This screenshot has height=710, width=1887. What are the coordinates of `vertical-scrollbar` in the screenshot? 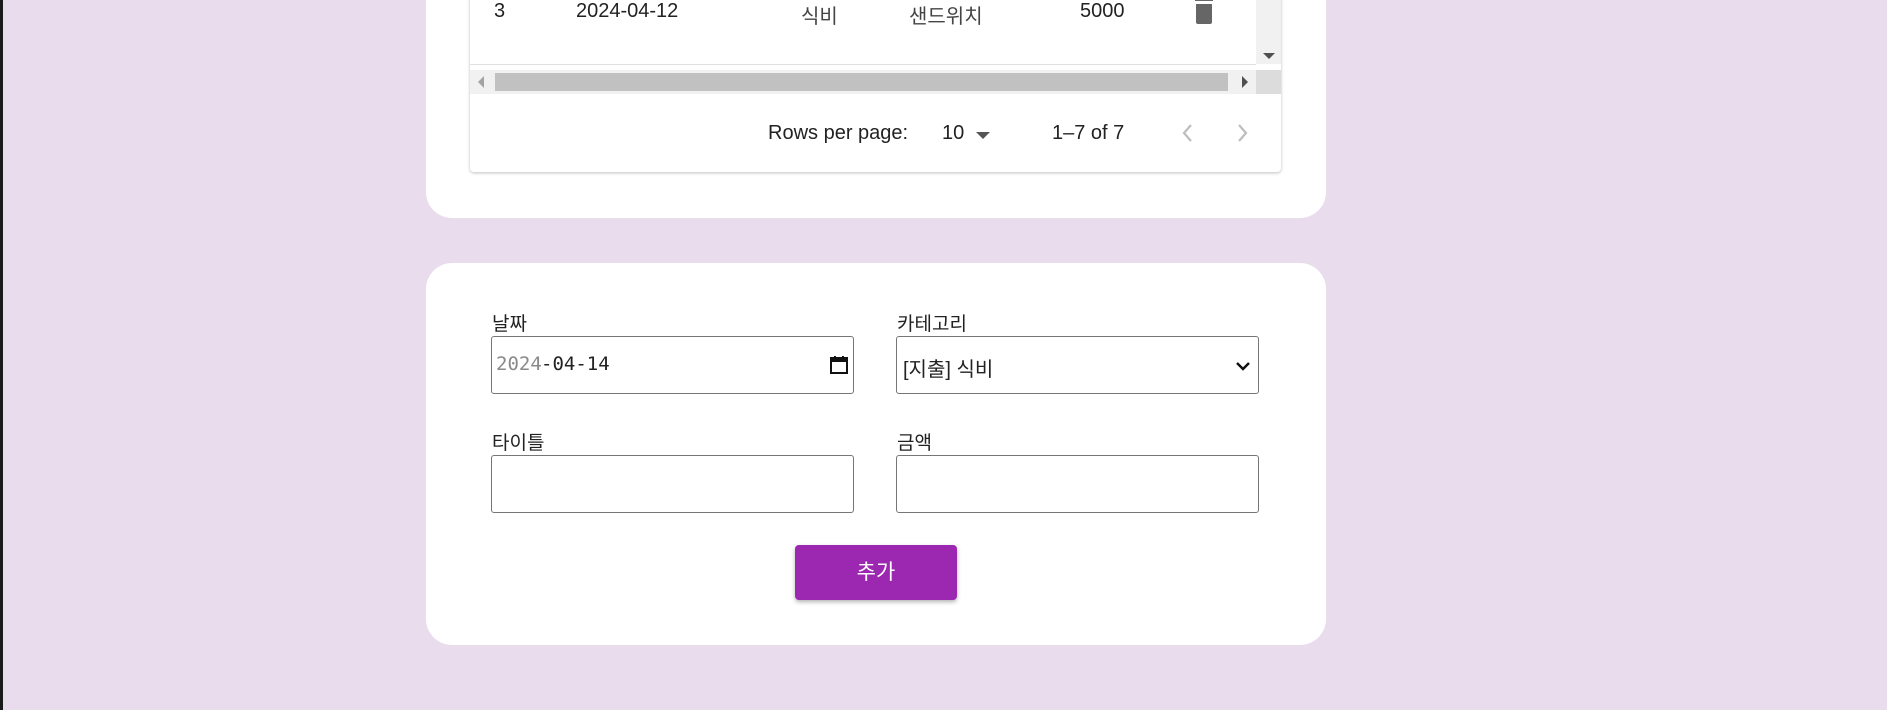 It's located at (1268, 32).